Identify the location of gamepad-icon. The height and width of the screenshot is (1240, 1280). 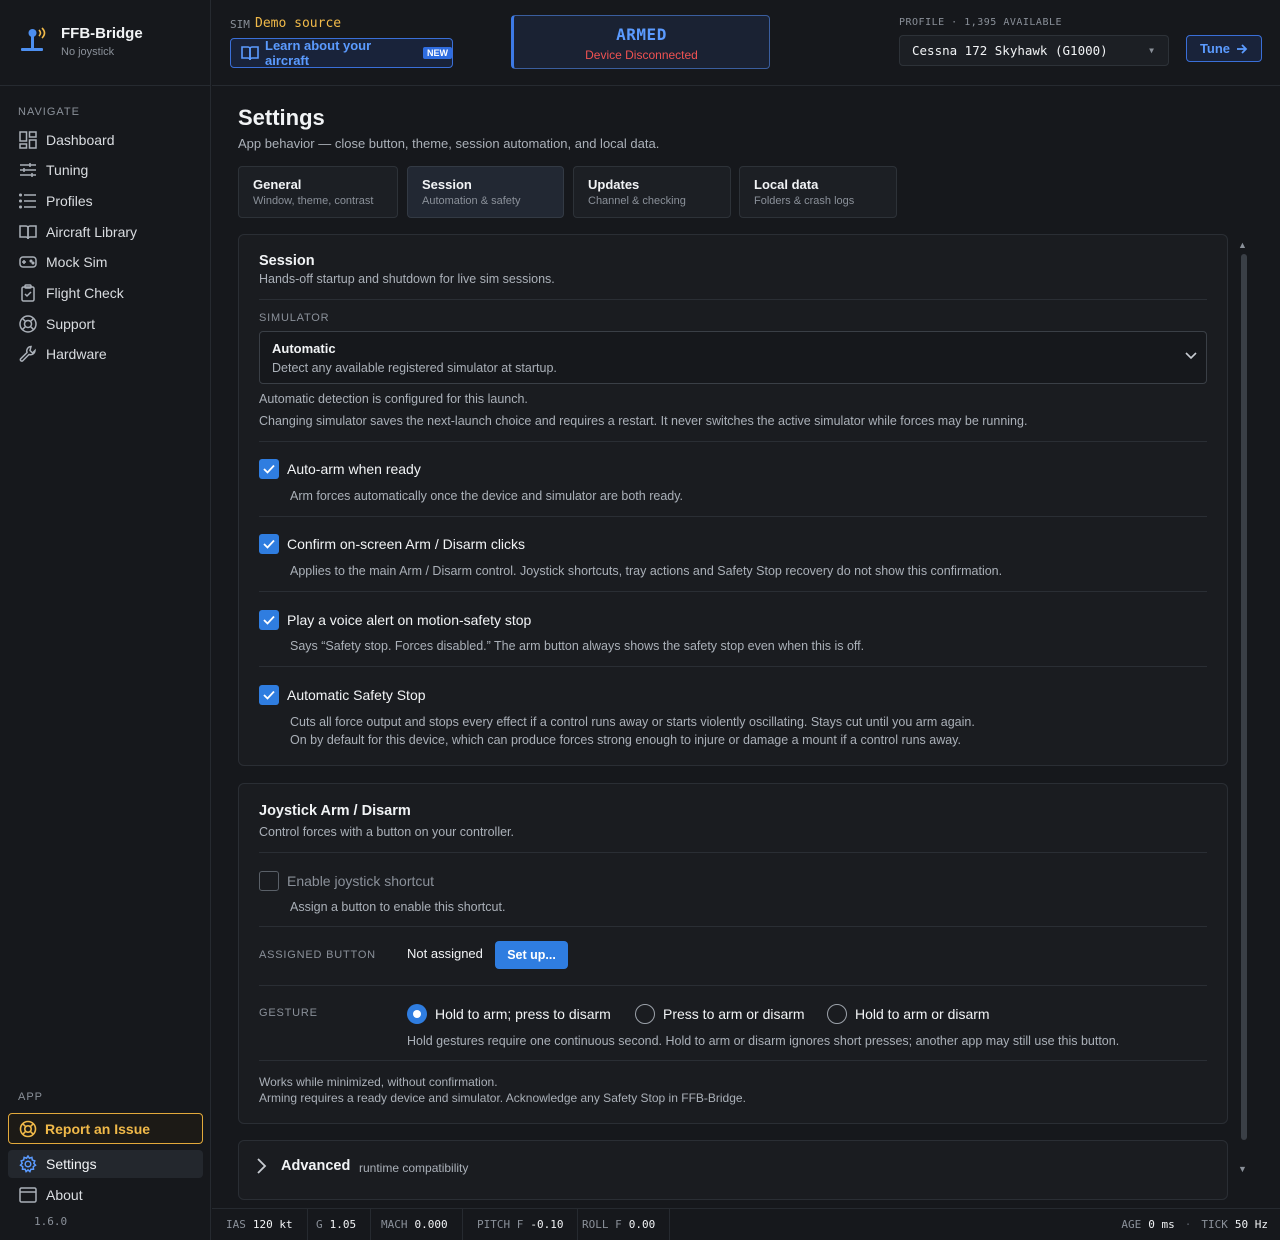
(28, 262).